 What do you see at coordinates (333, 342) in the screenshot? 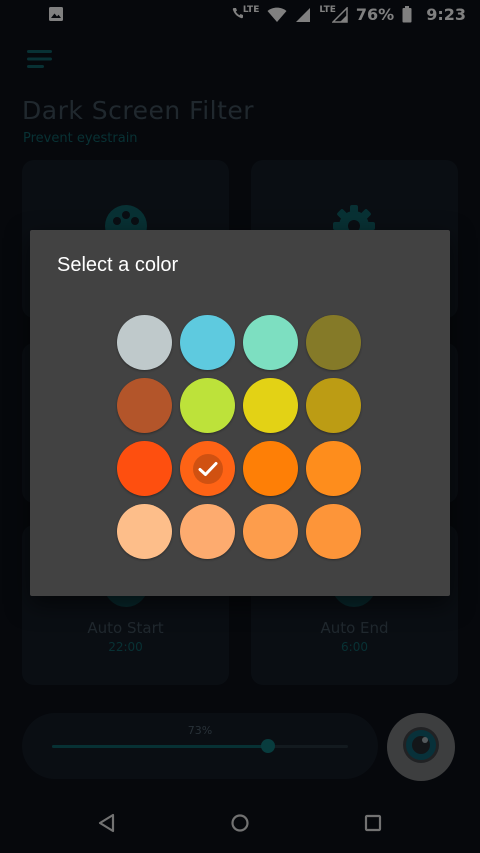
I see `swatch-olive` at bounding box center [333, 342].